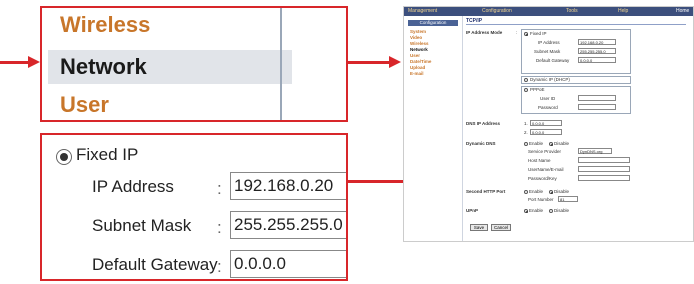  What do you see at coordinates (395, 62) in the screenshot?
I see `red-arrow-right-head` at bounding box center [395, 62].